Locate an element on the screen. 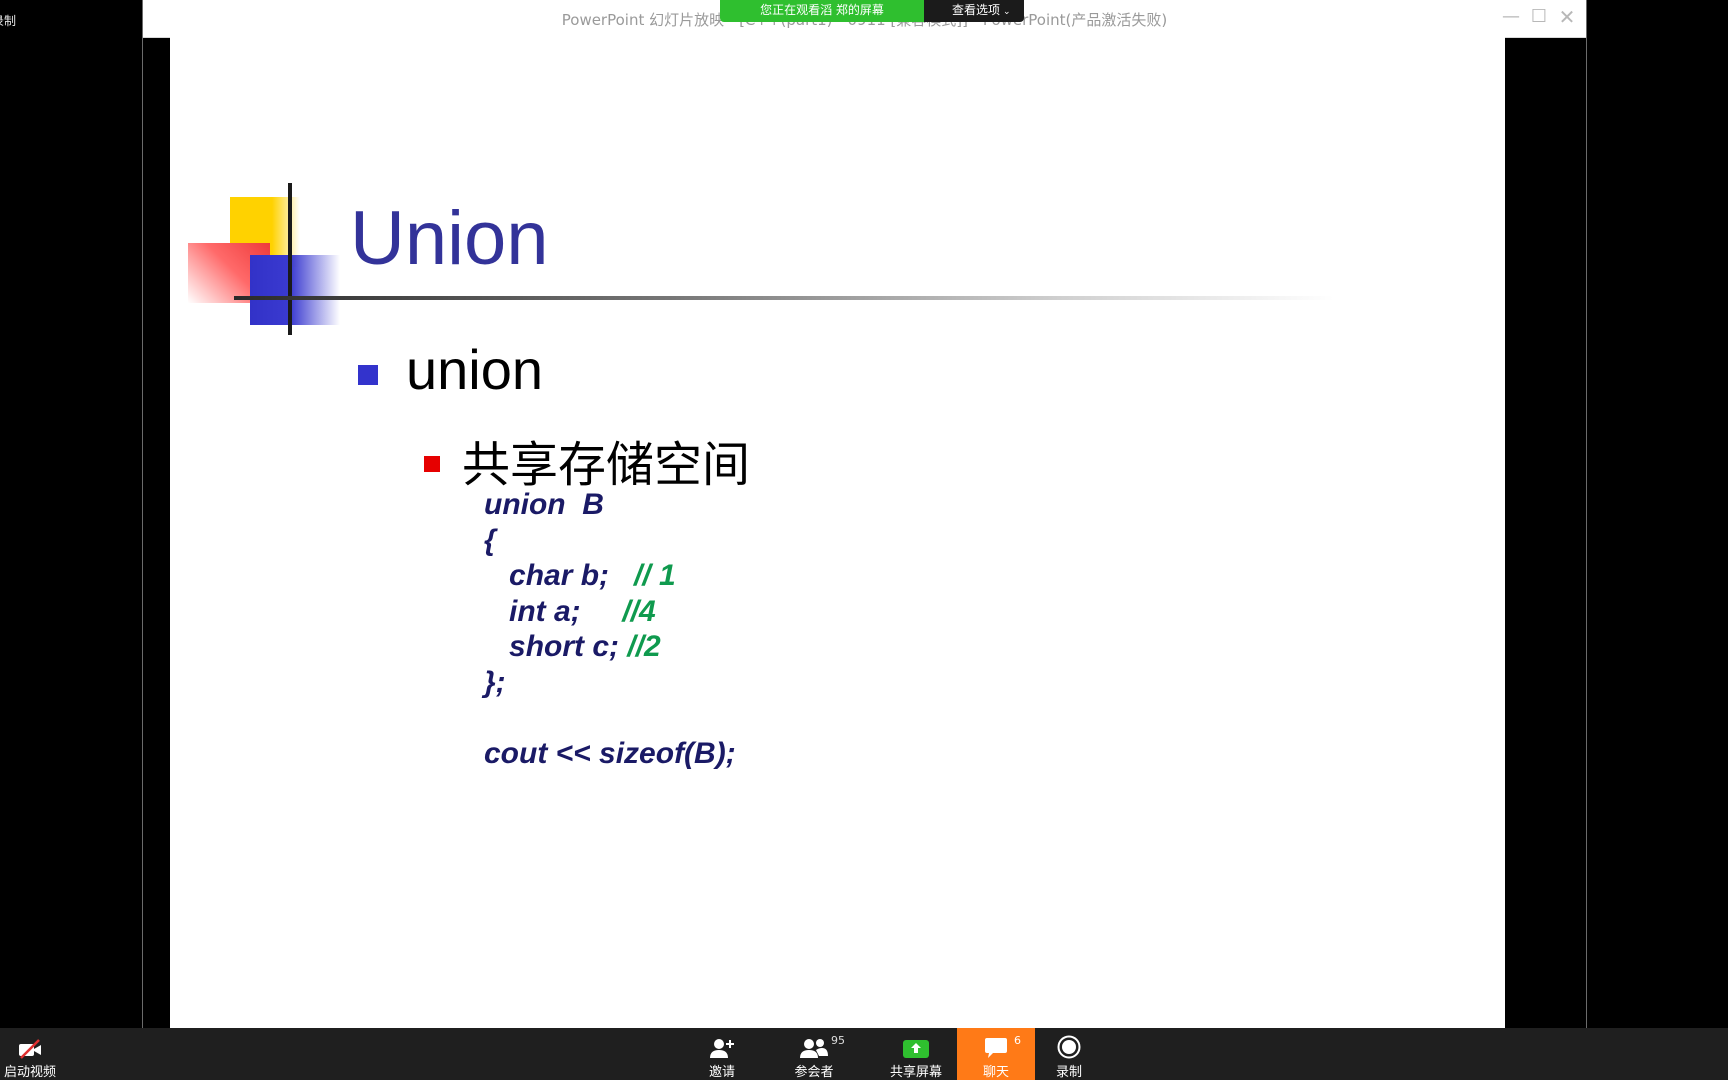 This screenshot has height=1080, width=1728. code-text: short c; is located at coordinates (556, 647).